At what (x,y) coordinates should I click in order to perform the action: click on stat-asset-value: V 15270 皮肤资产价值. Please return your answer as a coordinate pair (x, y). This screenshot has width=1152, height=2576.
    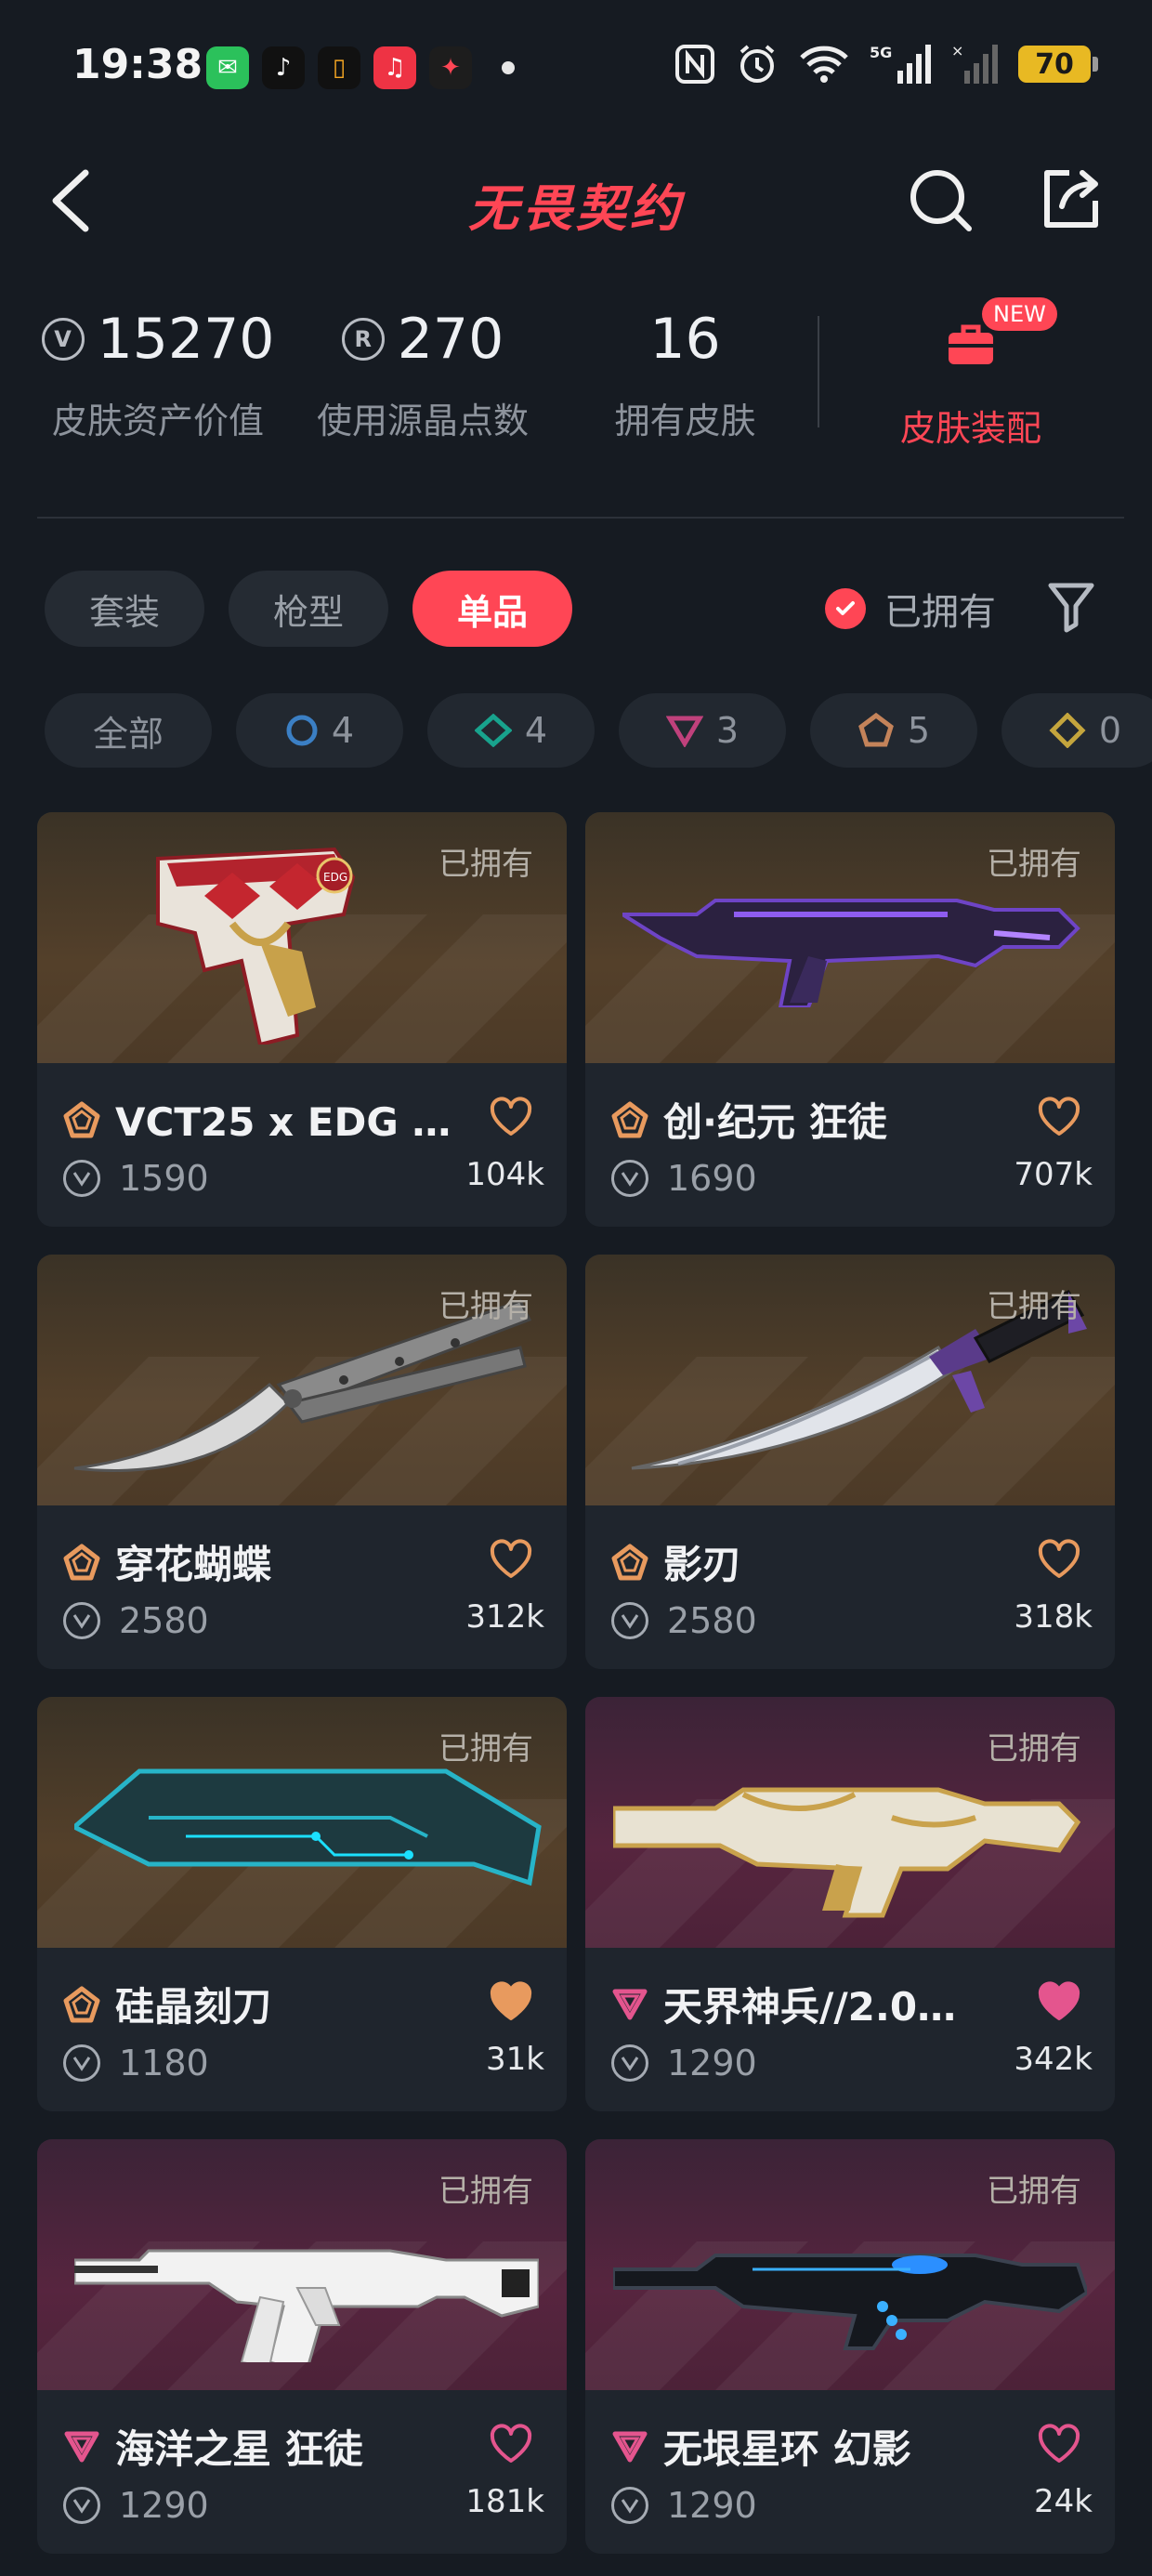
    Looking at the image, I should click on (158, 370).